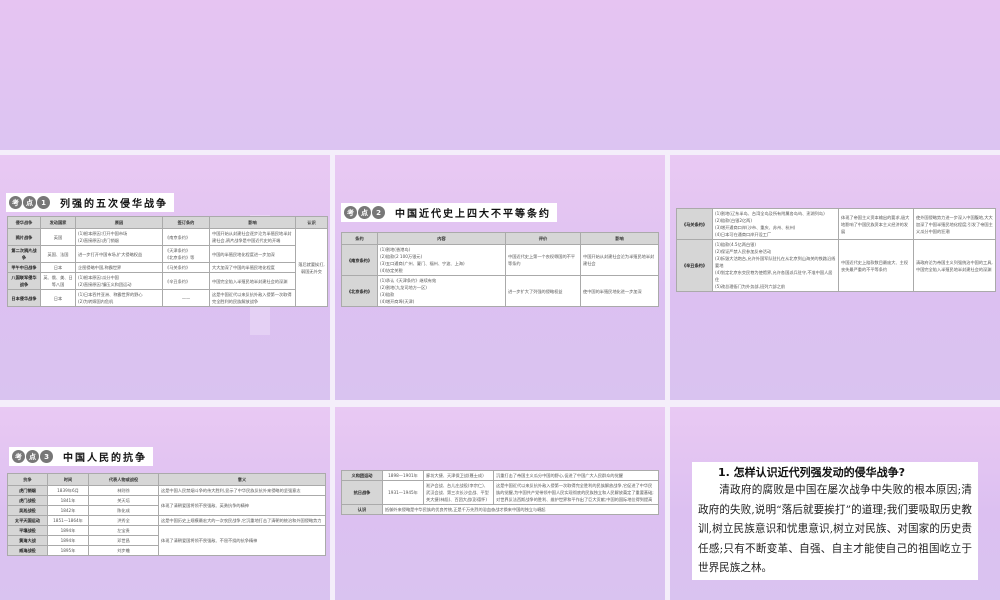 This screenshot has height=600, width=1000. Describe the element at coordinates (90, 202) in the screenshot. I see `slide-title-bar: 考点1 列强的五次侵华战争` at that location.